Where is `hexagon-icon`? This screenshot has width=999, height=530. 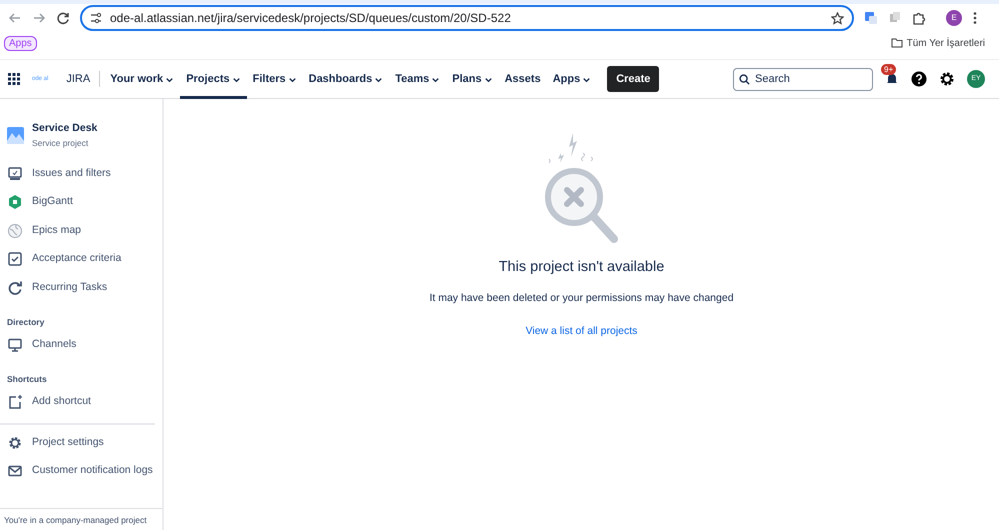 hexagon-icon is located at coordinates (15, 202).